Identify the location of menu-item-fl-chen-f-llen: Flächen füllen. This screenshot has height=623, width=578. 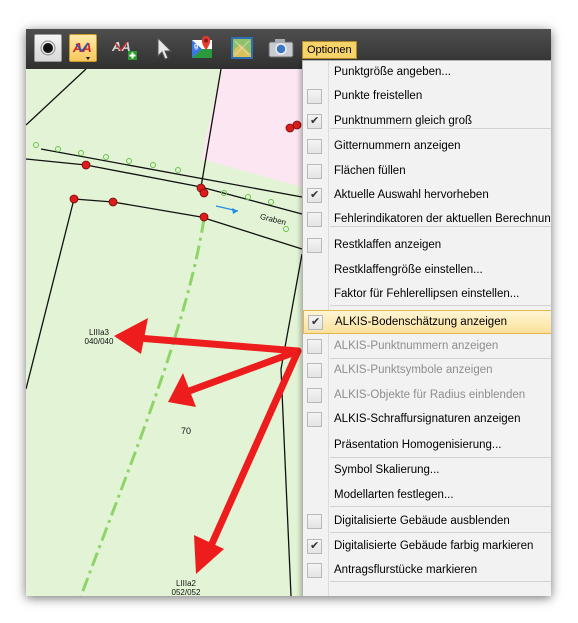
(427, 172).